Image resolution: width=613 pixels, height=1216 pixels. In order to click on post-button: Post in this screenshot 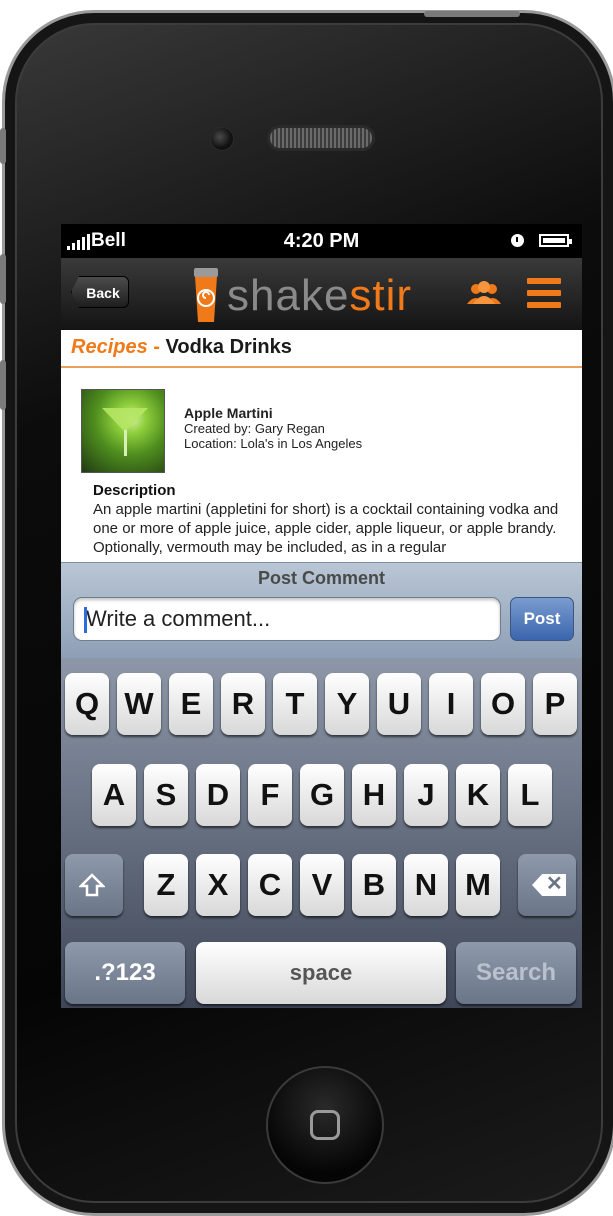, I will do `click(542, 619)`.